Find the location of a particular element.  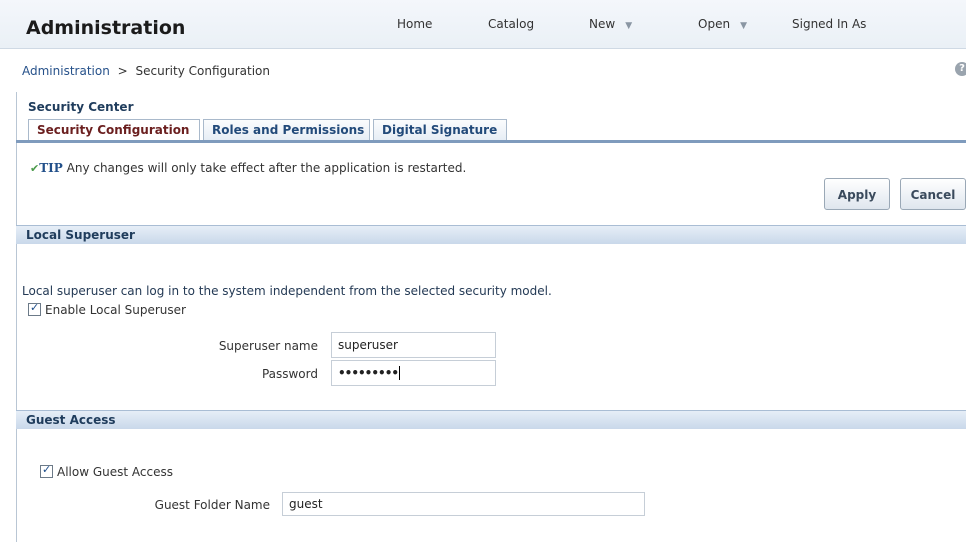

allow-guest-access-row: ✓ Allow Guest Access is located at coordinates (106, 471).